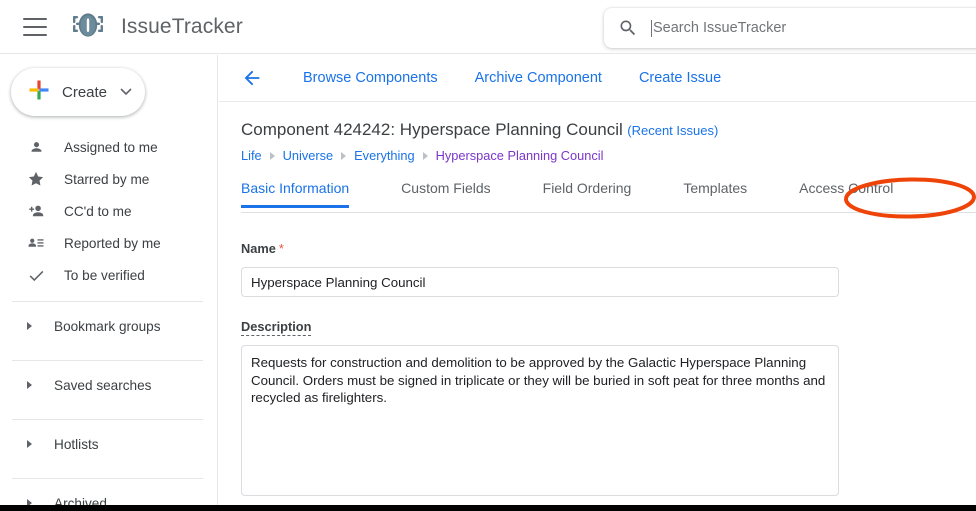 The image size is (976, 511). What do you see at coordinates (370, 78) in the screenshot?
I see `browse-components-link: Browse Components` at bounding box center [370, 78].